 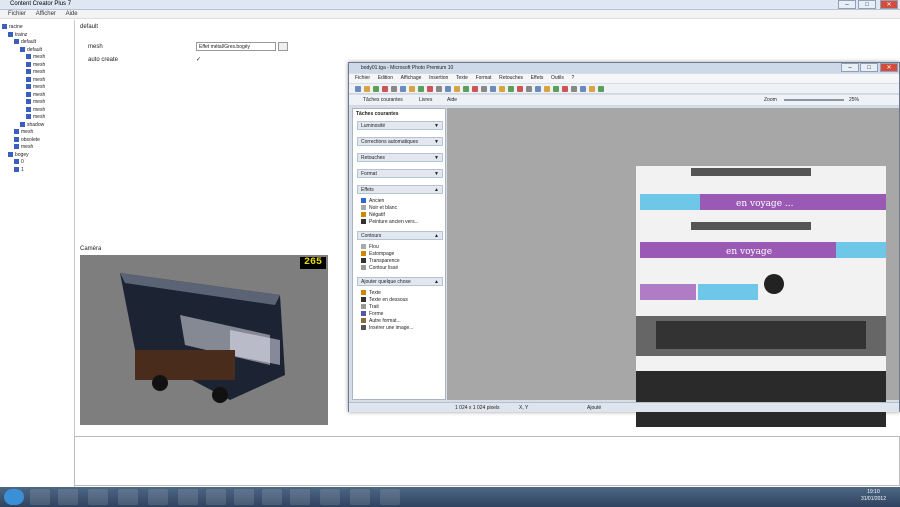 What do you see at coordinates (400, 281) in the screenshot?
I see `task-section: Ajouter quelque chose ▲` at bounding box center [400, 281].